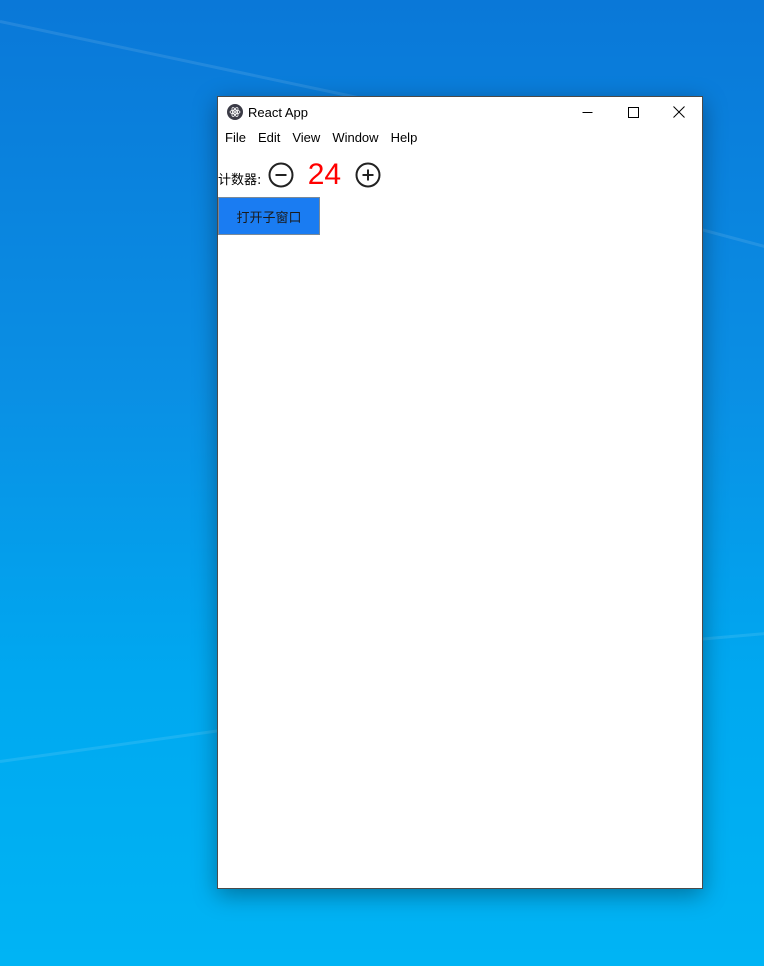  What do you see at coordinates (460, 138) in the screenshot?
I see `menu-bar: File Edit View Window Help` at bounding box center [460, 138].